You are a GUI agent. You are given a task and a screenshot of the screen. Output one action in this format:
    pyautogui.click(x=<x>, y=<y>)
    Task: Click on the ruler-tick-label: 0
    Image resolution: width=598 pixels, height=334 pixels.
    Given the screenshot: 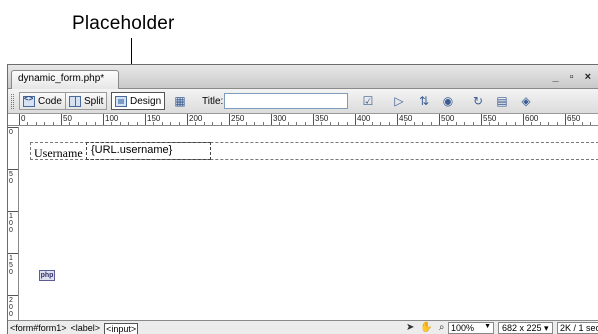 What is the action you would take?
    pyautogui.click(x=22, y=119)
    